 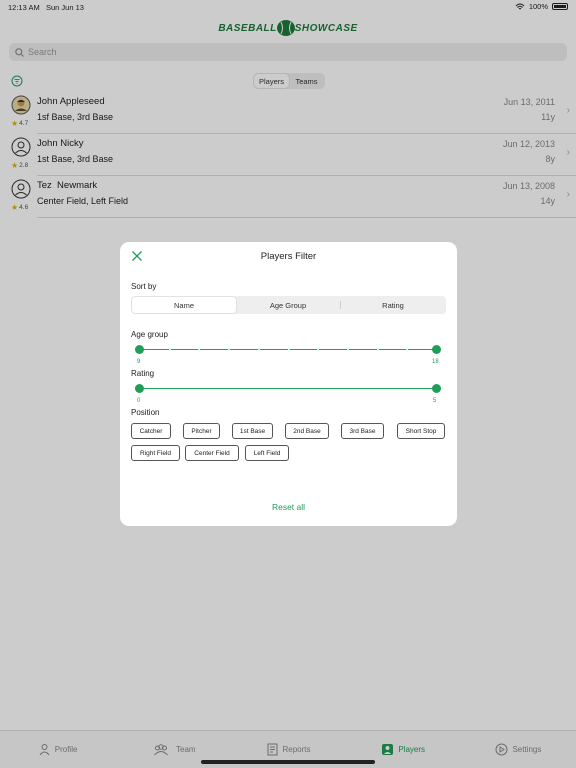 What do you see at coordinates (139, 349) in the screenshot?
I see `age-min-handle` at bounding box center [139, 349].